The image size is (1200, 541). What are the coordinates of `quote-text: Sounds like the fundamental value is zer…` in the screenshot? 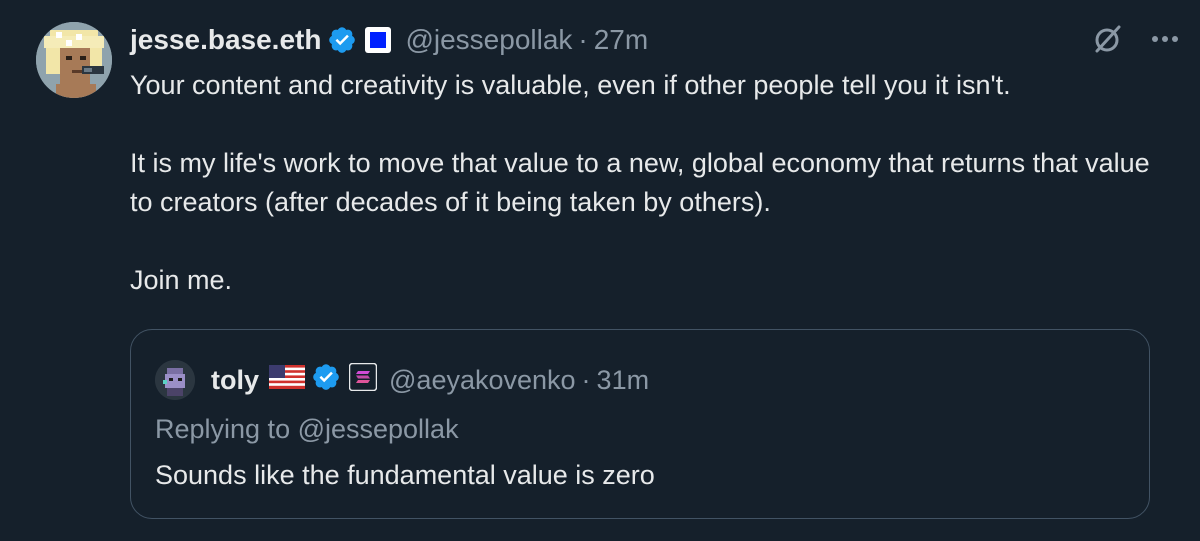 It's located at (405, 475).